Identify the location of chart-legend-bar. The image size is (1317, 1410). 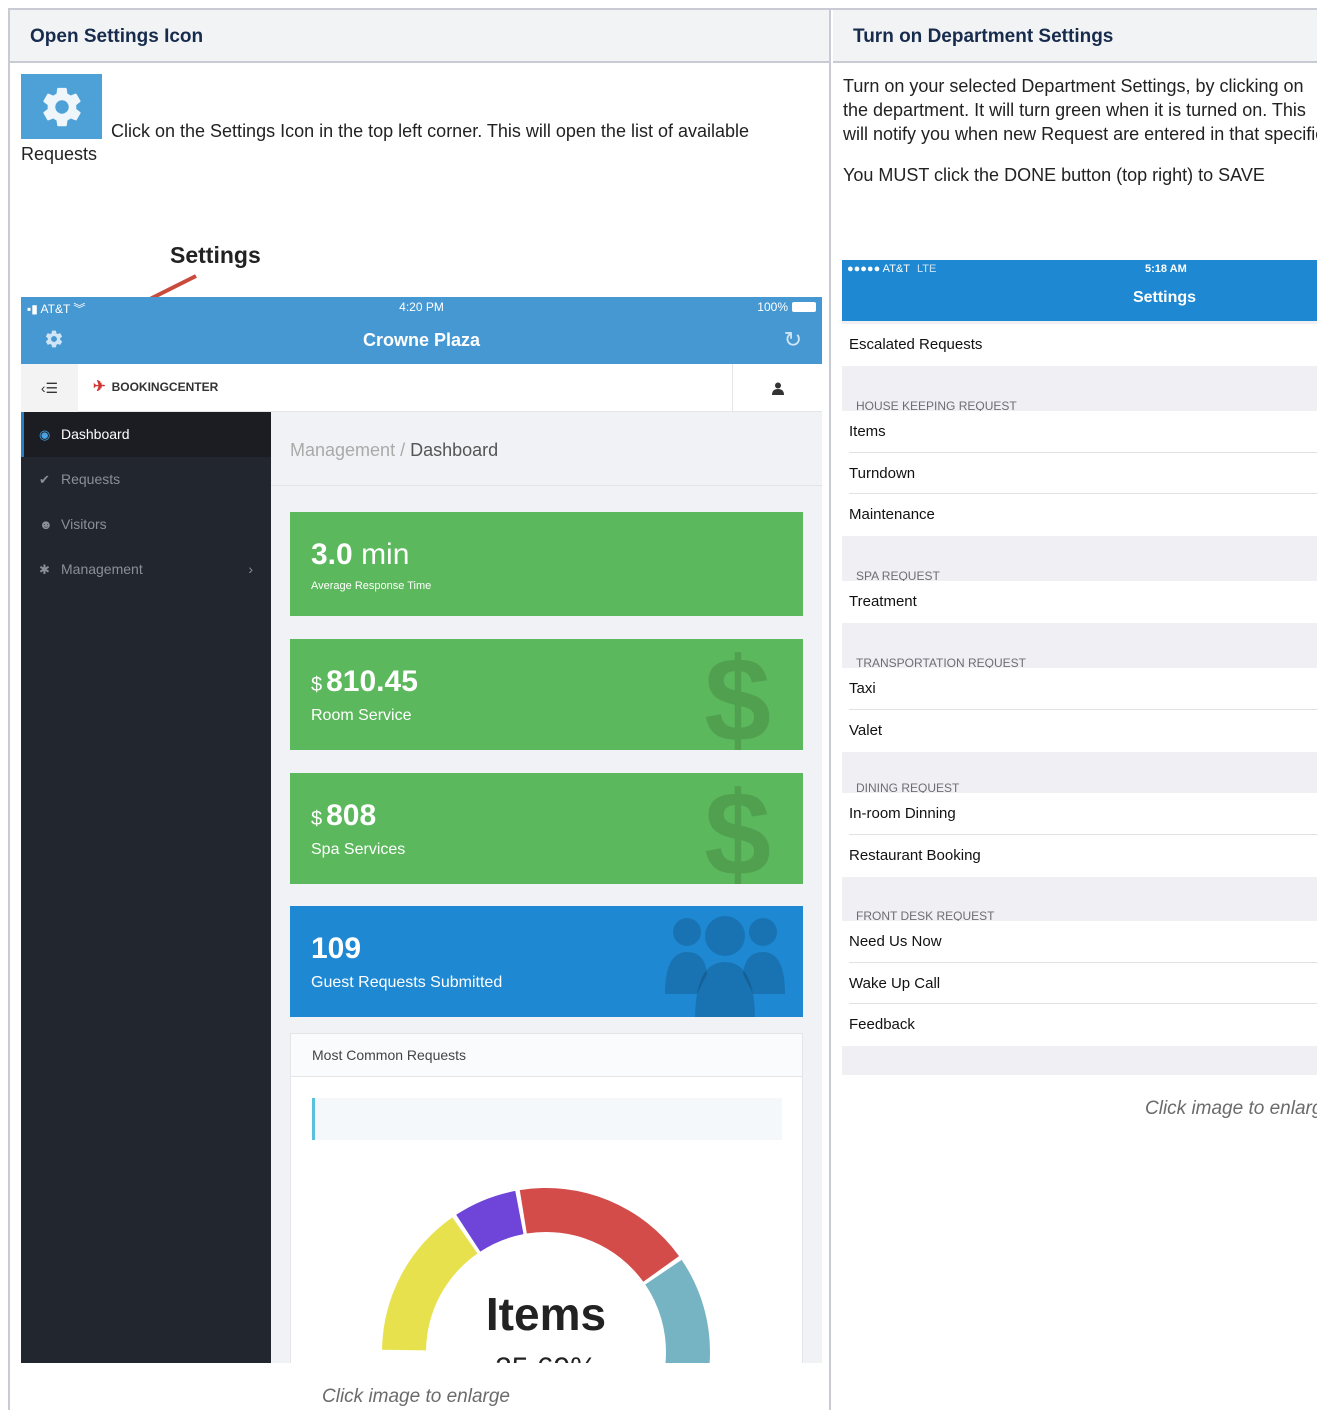
(547, 1119).